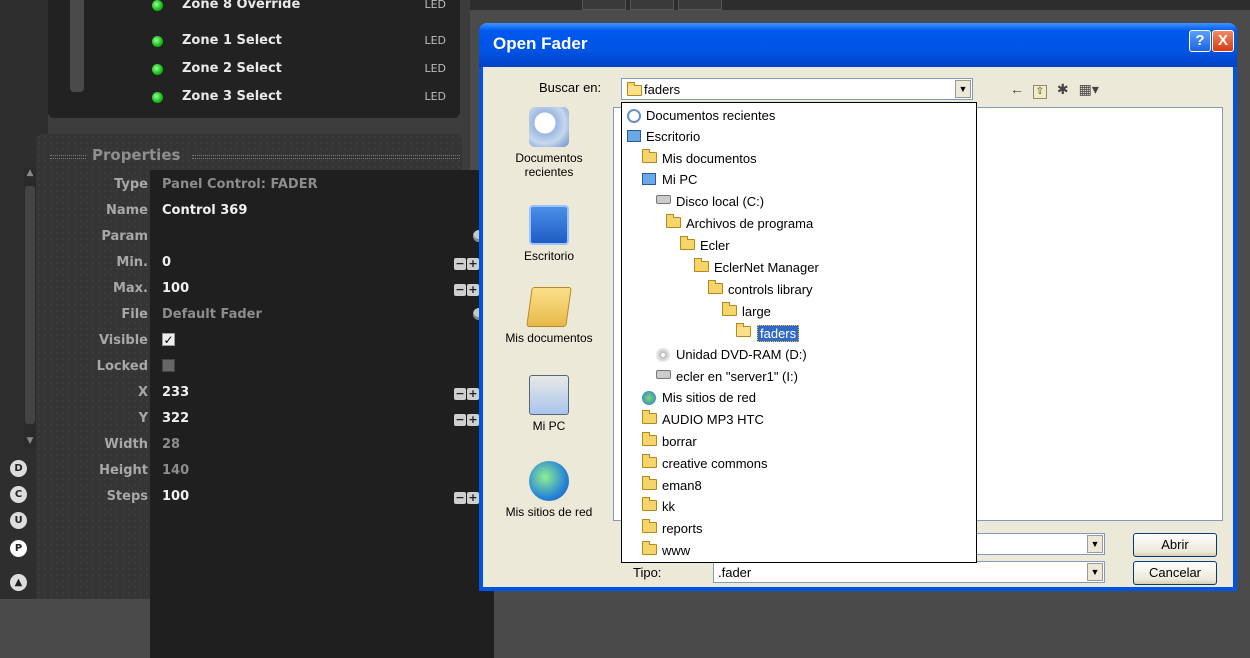 The width and height of the screenshot is (1250, 658). Describe the element at coordinates (1039, 92) in the screenshot. I see `up-folder-icon: ⇧` at that location.